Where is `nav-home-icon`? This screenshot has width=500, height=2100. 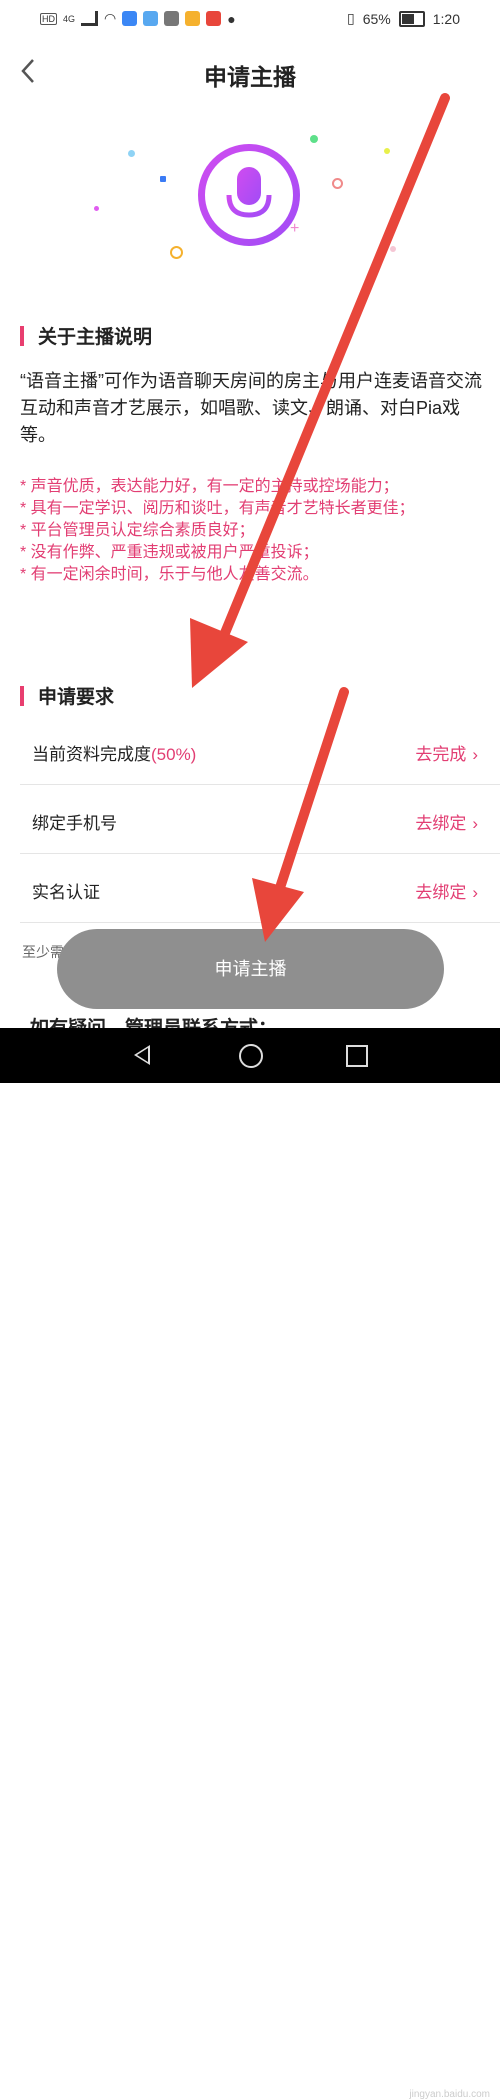
nav-home-icon is located at coordinates (251, 1056).